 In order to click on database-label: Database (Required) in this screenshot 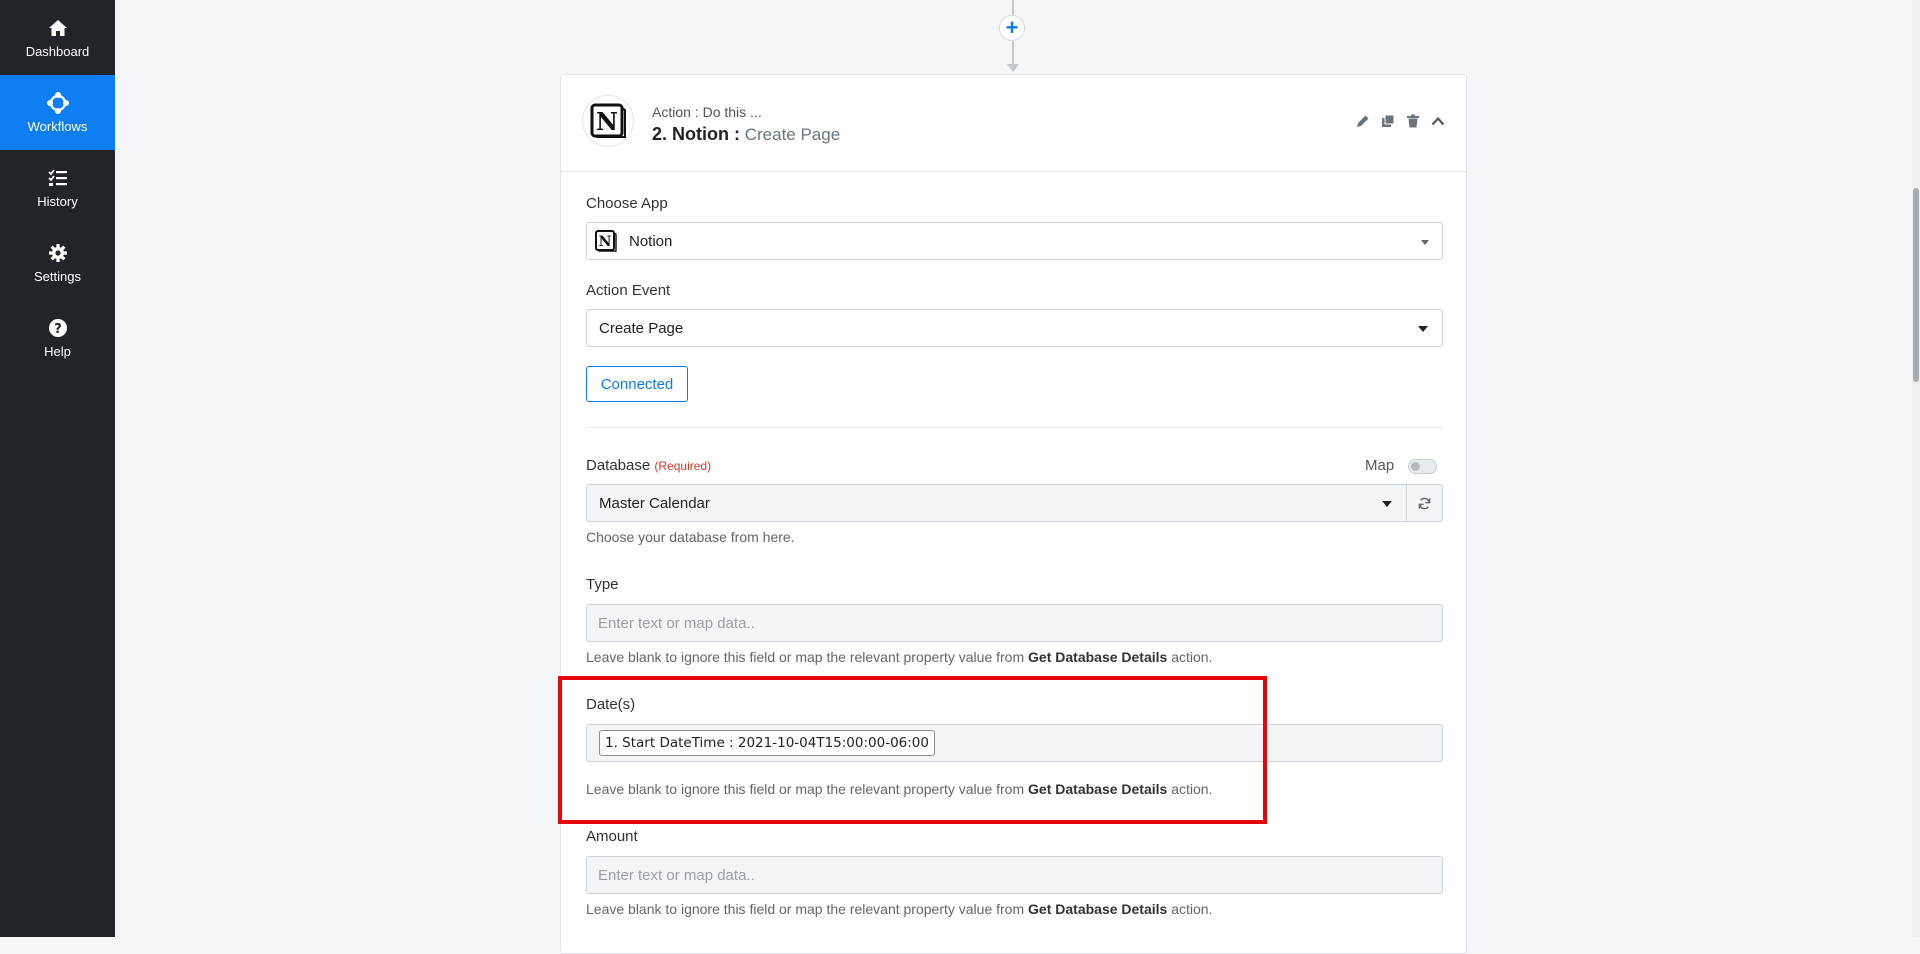, I will do `click(648, 465)`.